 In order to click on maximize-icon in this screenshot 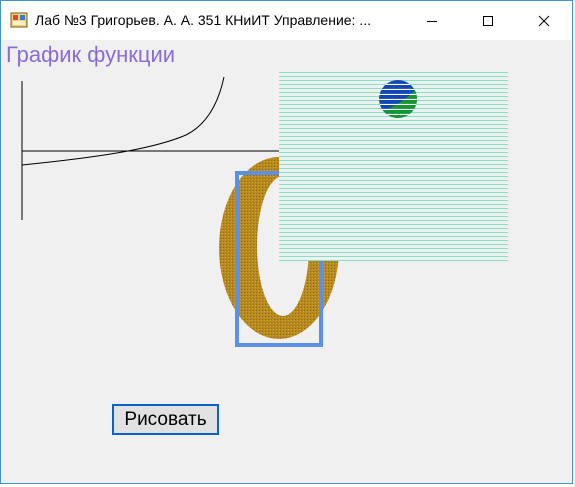, I will do `click(488, 20)`.